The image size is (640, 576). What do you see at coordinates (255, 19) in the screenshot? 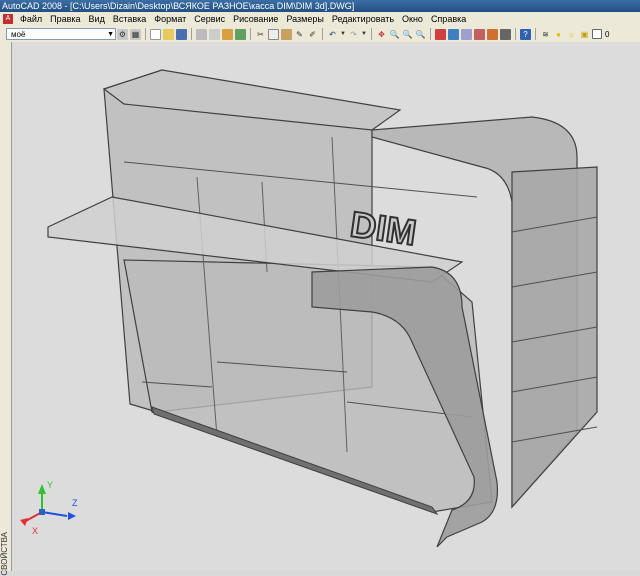
I see `menu-draw: Рисование` at bounding box center [255, 19].